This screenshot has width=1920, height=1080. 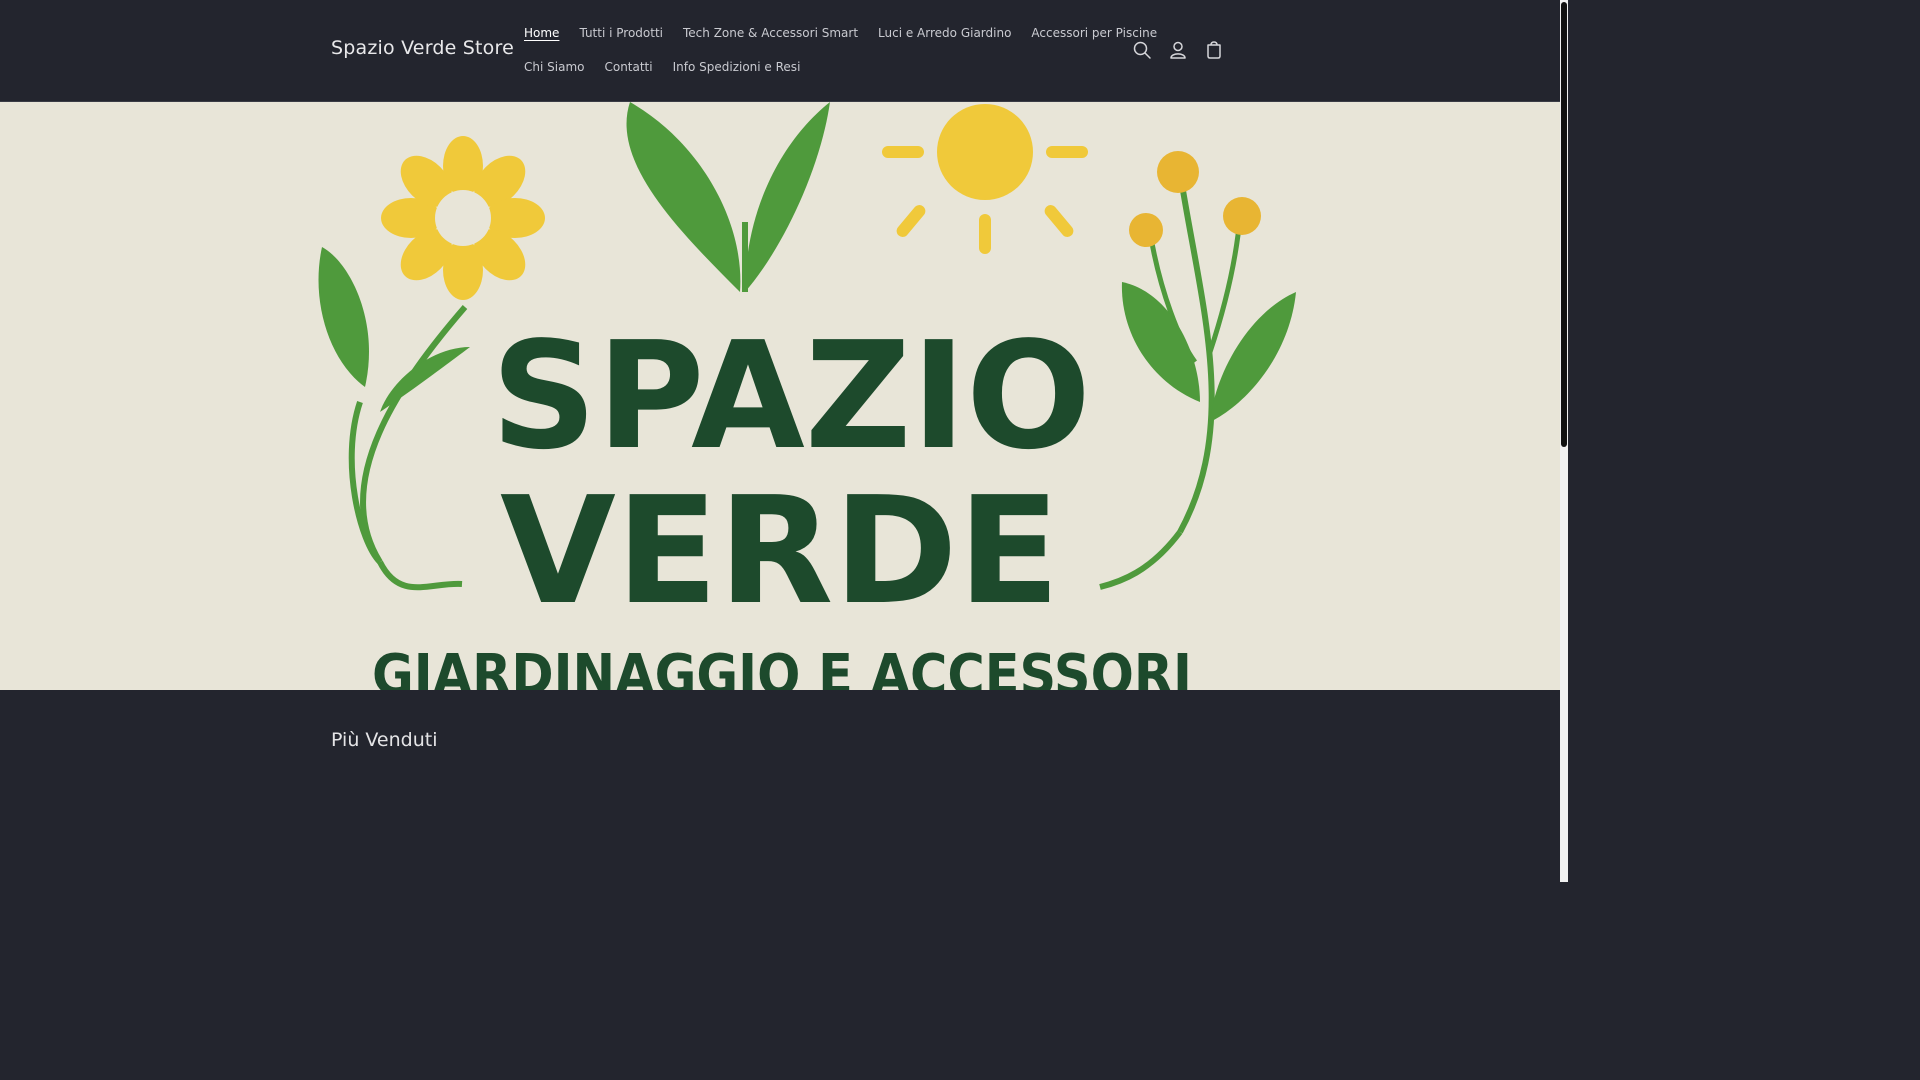 I want to click on logo-text-verde: VERDE, so click(x=780, y=551).